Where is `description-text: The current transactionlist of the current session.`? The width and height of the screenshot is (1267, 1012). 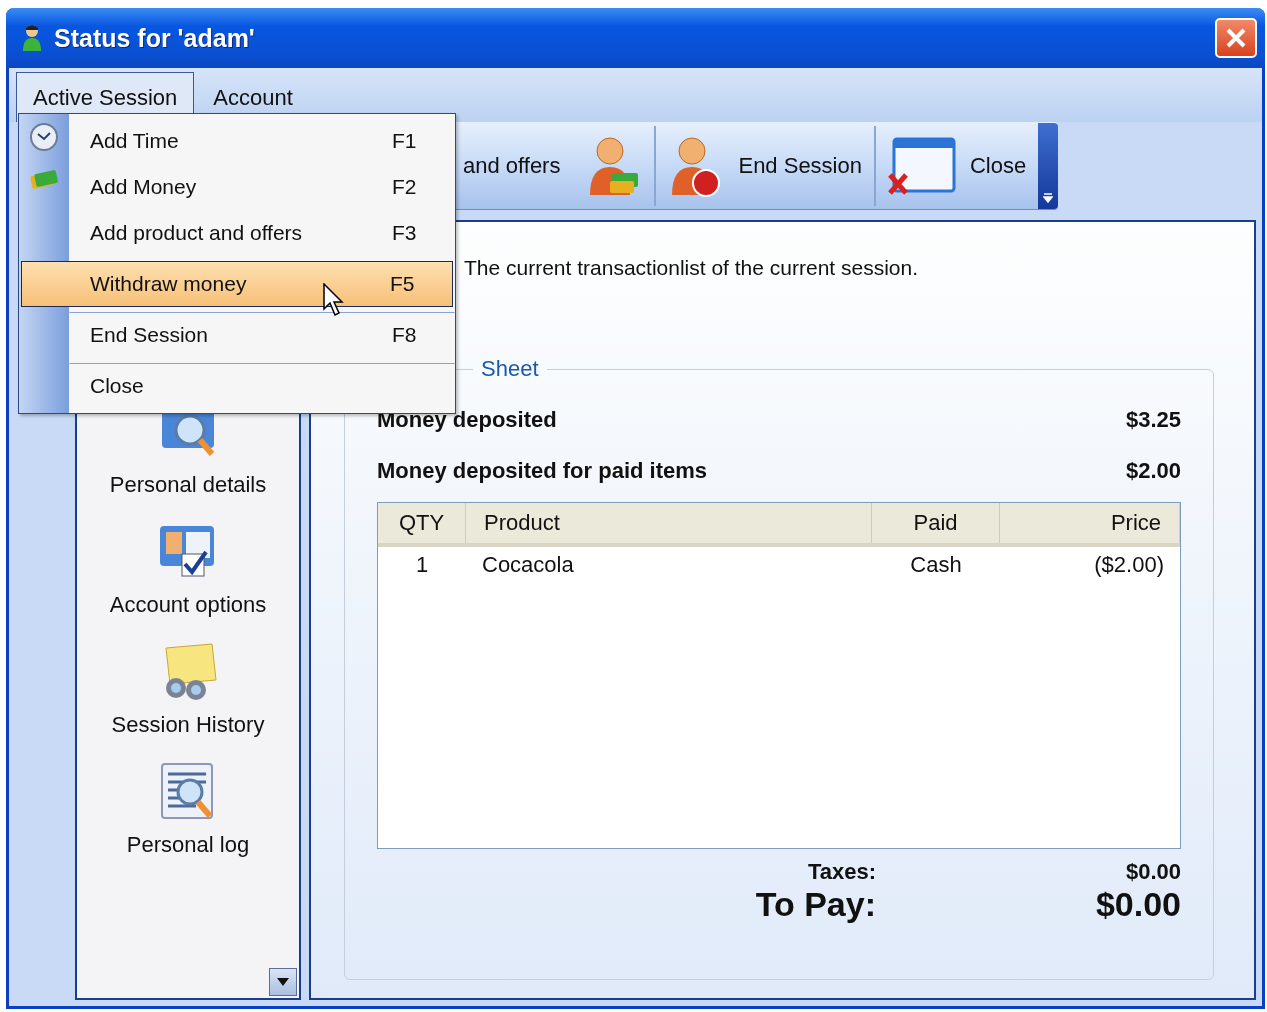 description-text: The current transactionlist of the current session. is located at coordinates (691, 268).